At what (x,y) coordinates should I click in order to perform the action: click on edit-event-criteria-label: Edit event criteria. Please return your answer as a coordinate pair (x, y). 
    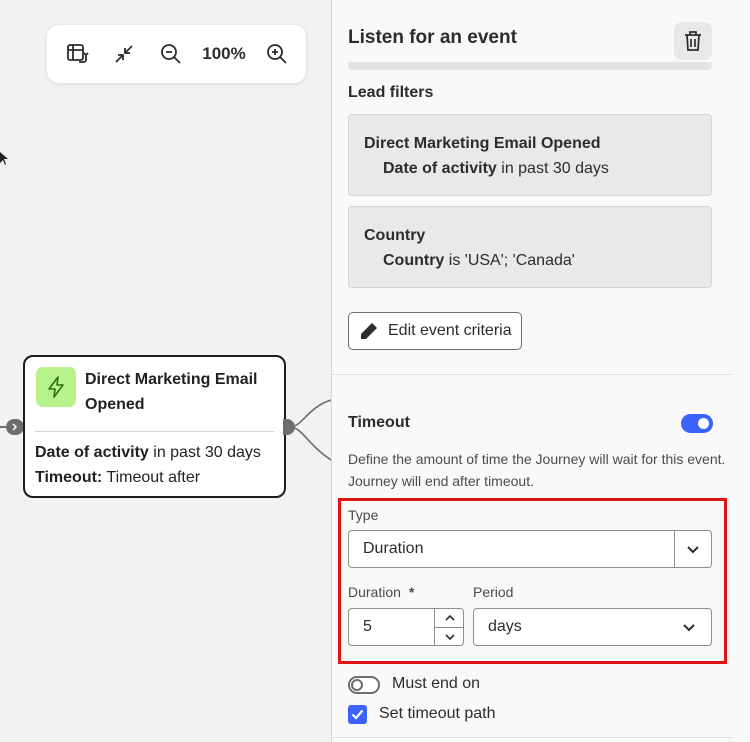
    Looking at the image, I should click on (450, 330).